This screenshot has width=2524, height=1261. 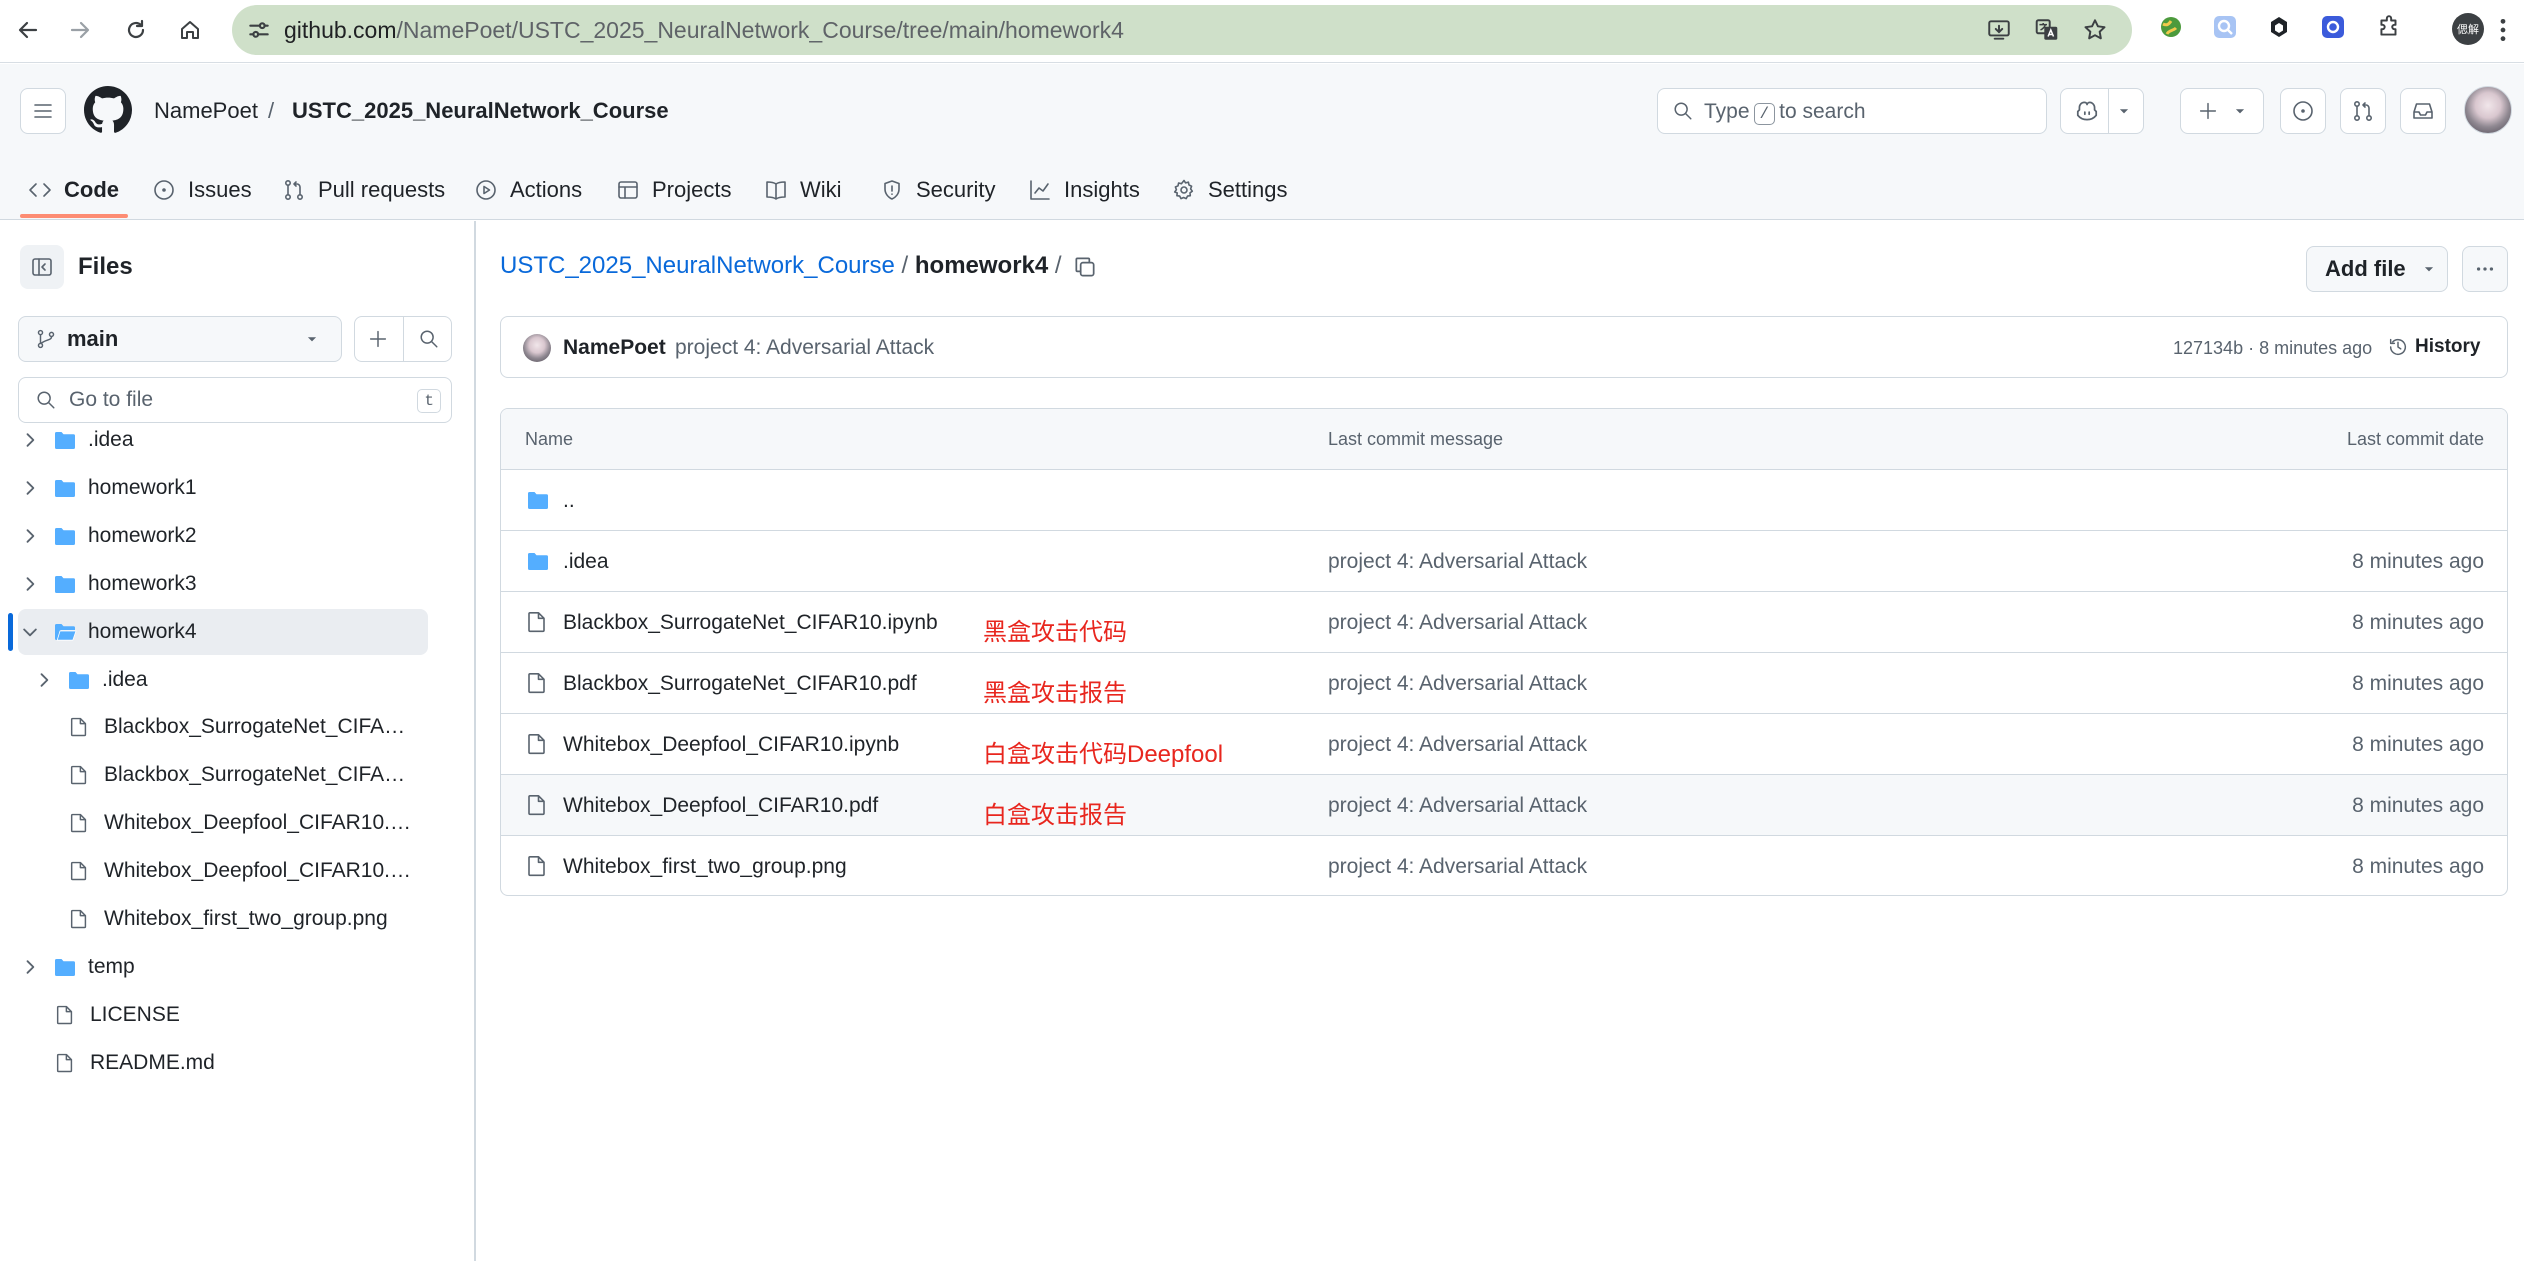 What do you see at coordinates (2423, 111) in the screenshot?
I see `inbox-button` at bounding box center [2423, 111].